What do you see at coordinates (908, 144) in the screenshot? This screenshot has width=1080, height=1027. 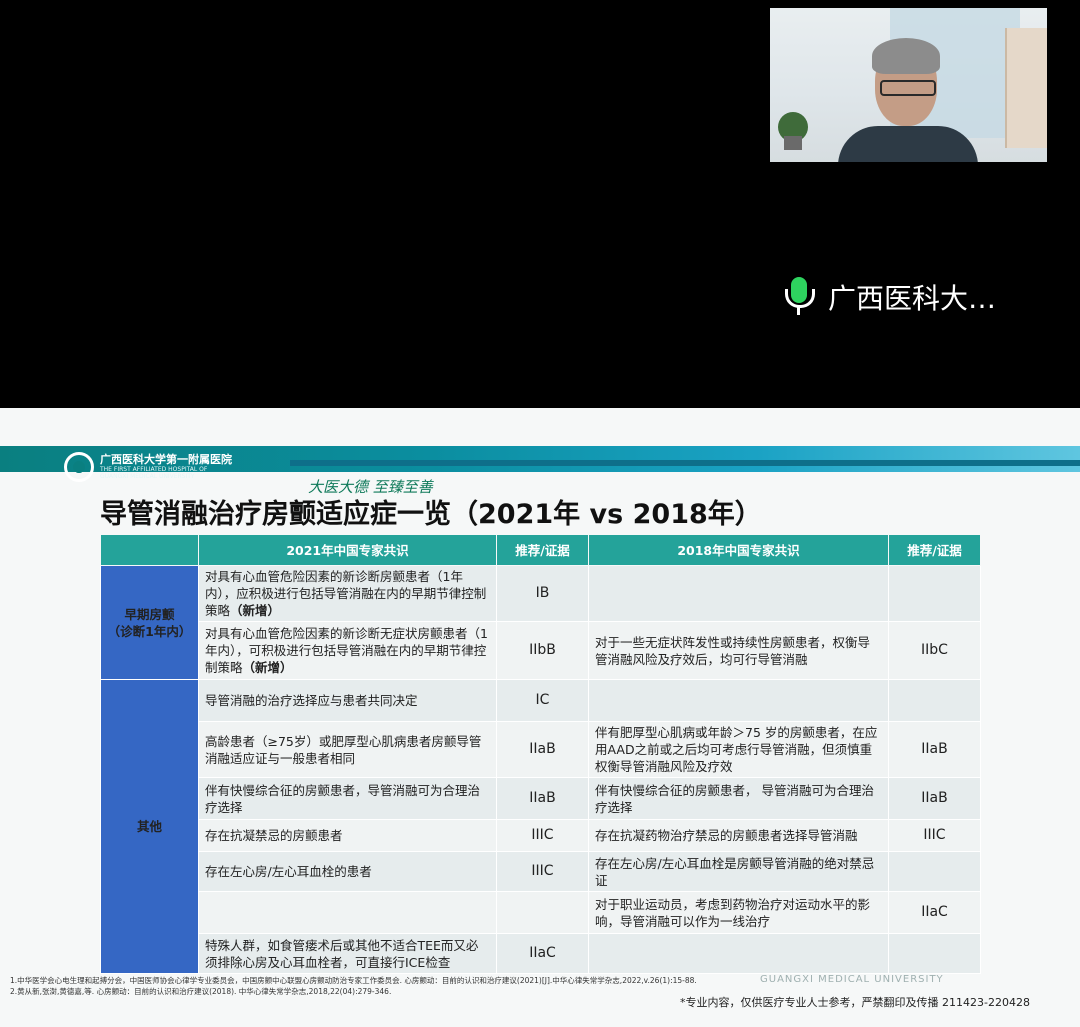 I see `speaker-body` at bounding box center [908, 144].